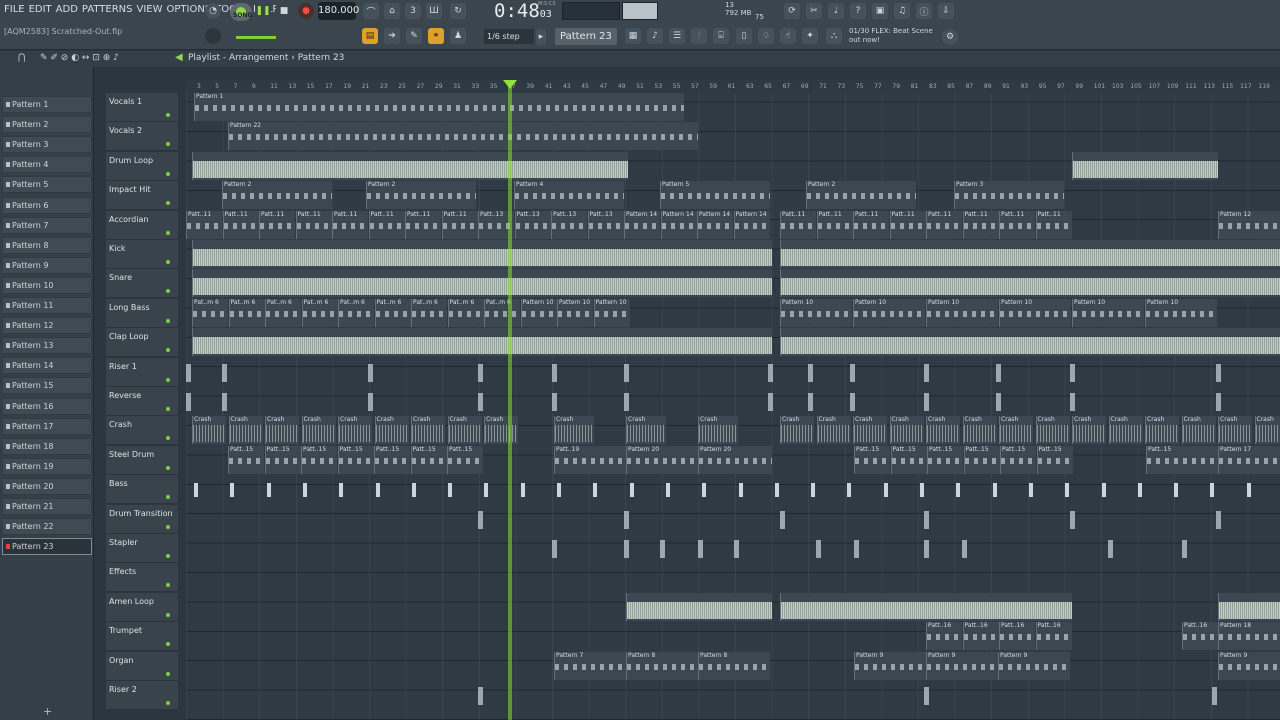 Image resolution: width=1280 pixels, height=720 pixels. I want to click on pattern-mode-icon: ▤, so click(370, 36).